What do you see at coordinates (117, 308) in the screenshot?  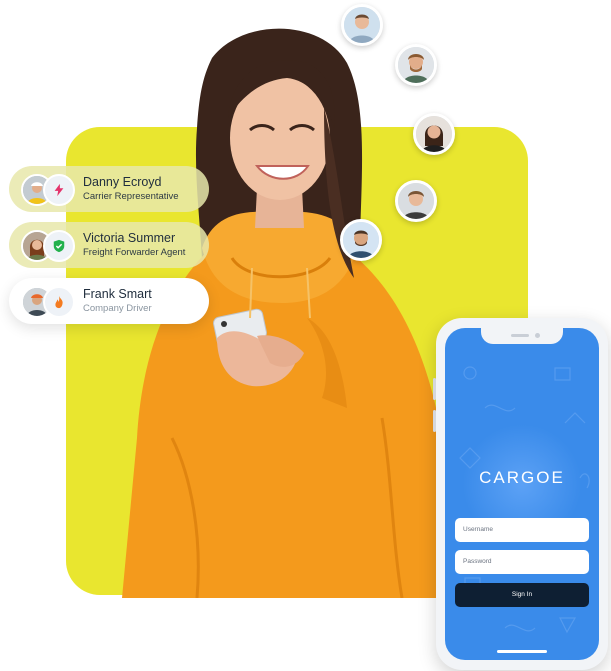 I see `contact-role: Company Driver` at bounding box center [117, 308].